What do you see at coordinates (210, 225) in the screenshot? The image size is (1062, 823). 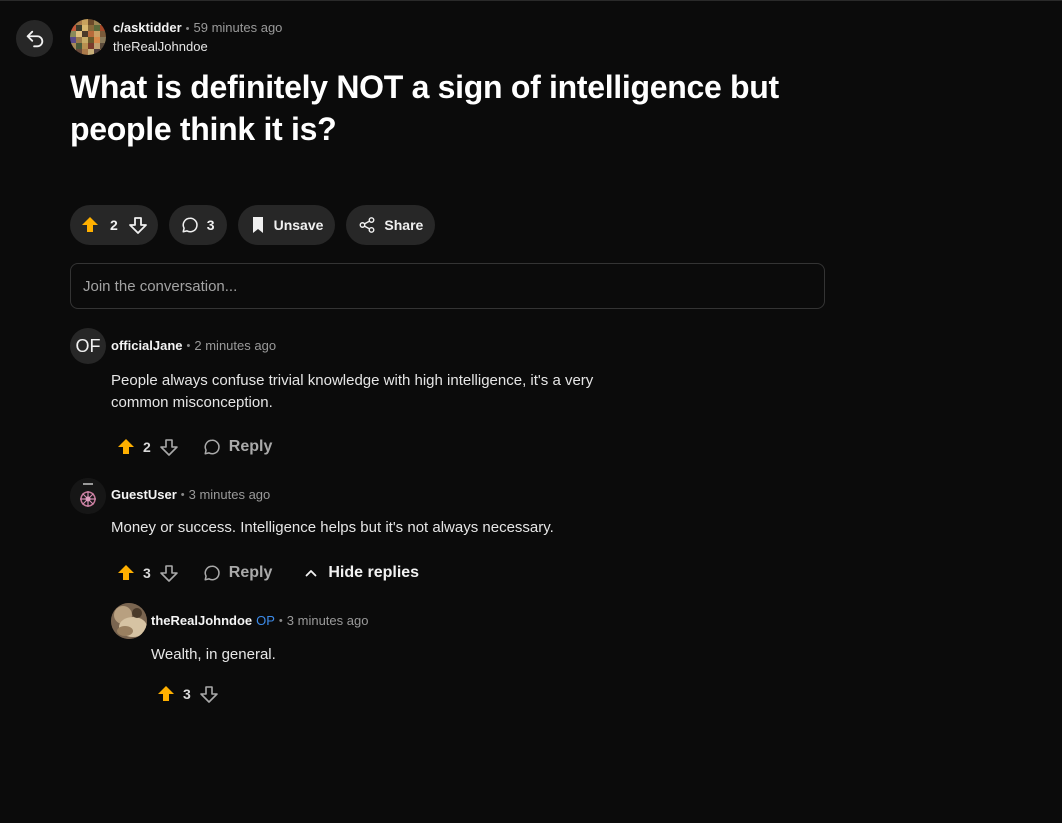 I see `comment-count: 3` at bounding box center [210, 225].